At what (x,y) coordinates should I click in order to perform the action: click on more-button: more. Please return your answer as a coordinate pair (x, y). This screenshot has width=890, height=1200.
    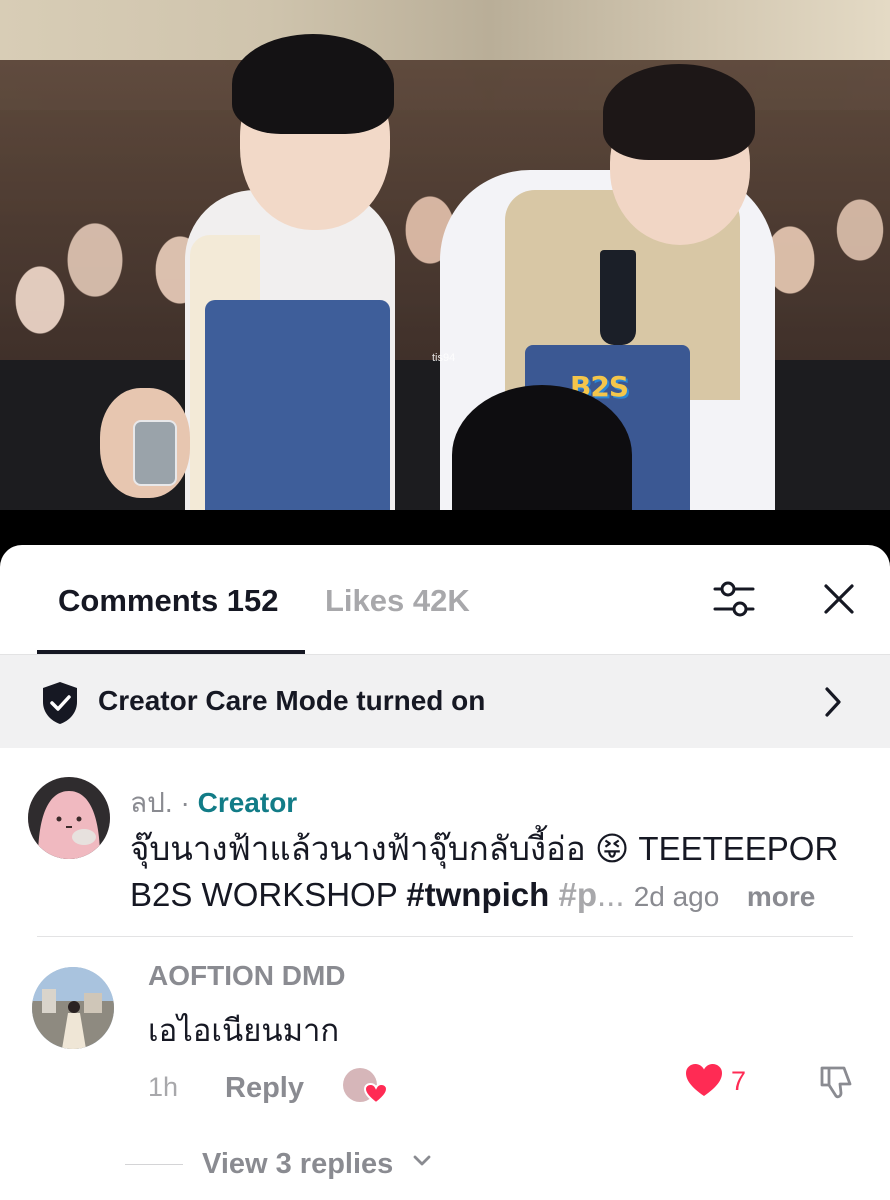
    Looking at the image, I should click on (781, 896).